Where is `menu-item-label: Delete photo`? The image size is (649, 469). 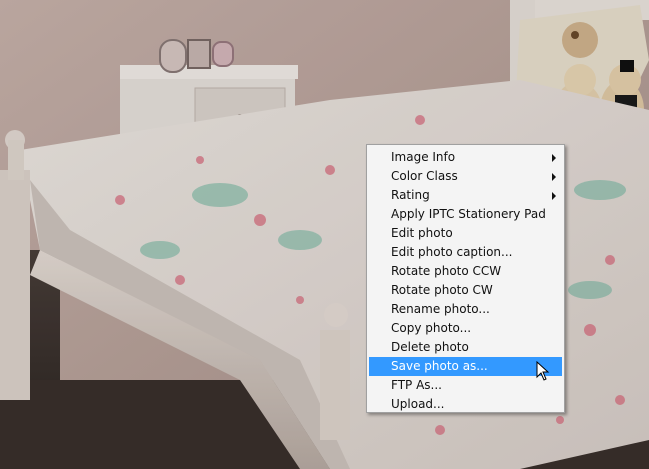 menu-item-label: Delete photo is located at coordinates (430, 347).